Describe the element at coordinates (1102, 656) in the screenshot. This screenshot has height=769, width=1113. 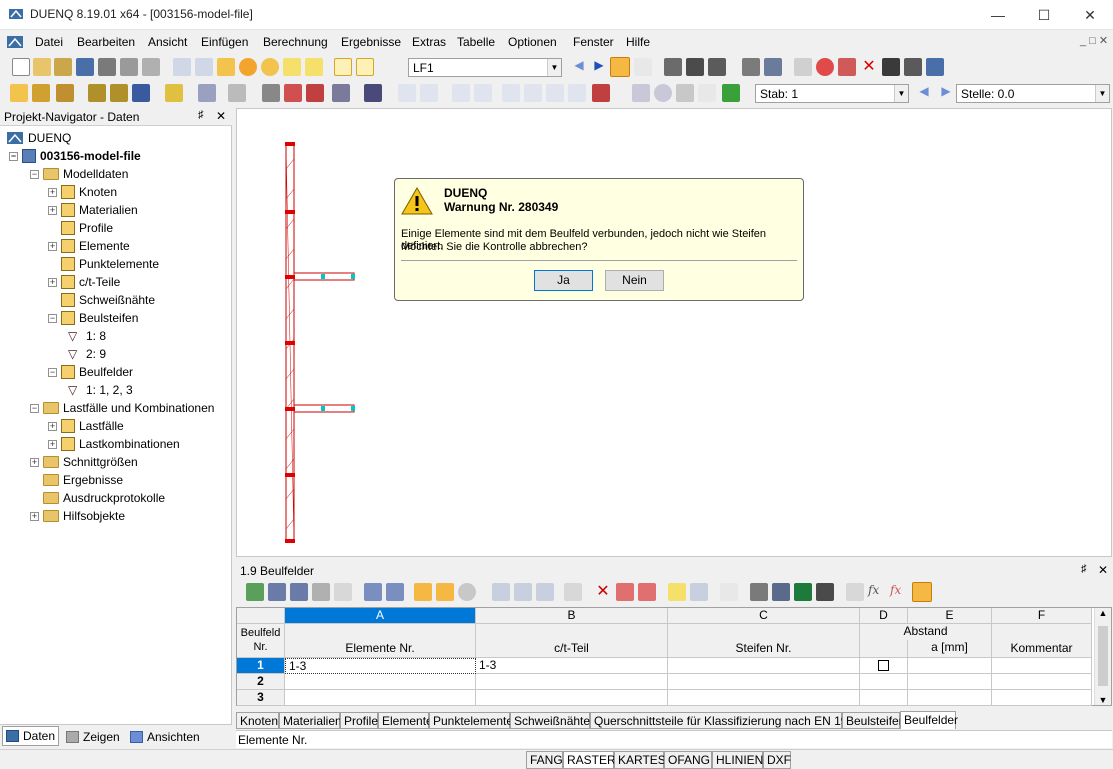
I see `table-scrollbar: ▲ ▼` at that location.